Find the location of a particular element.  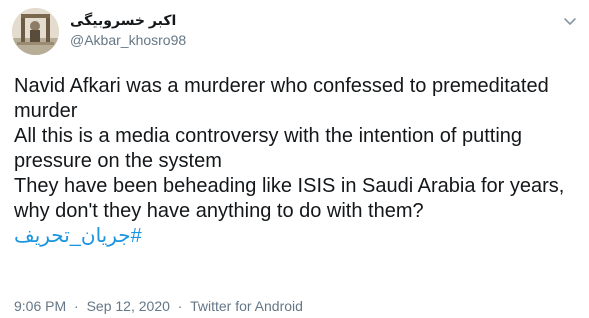

tweet-date: Sep 12, 2020 is located at coordinates (128, 306).